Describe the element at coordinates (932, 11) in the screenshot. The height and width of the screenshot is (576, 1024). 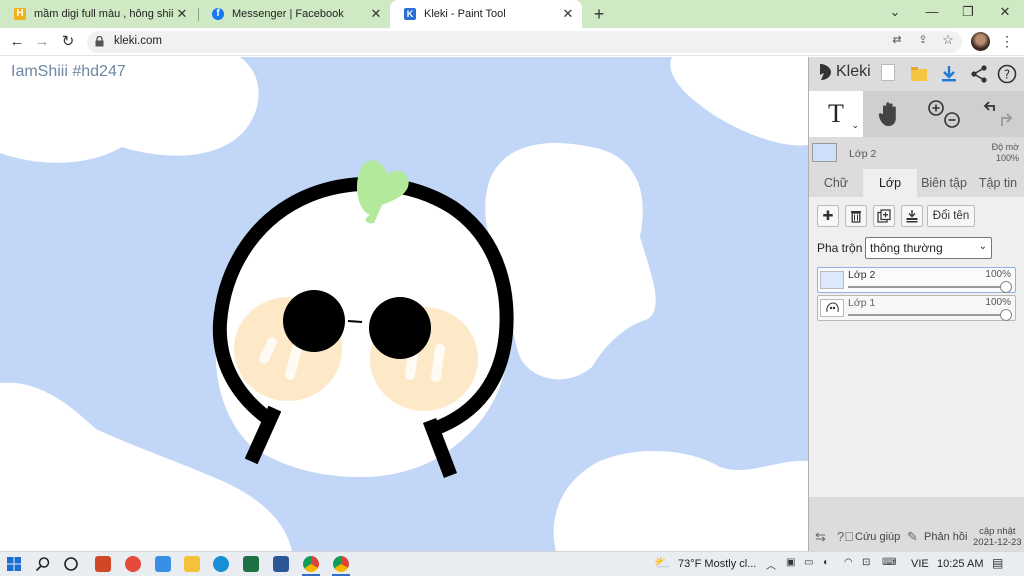
I see `minimize-icon: —` at that location.